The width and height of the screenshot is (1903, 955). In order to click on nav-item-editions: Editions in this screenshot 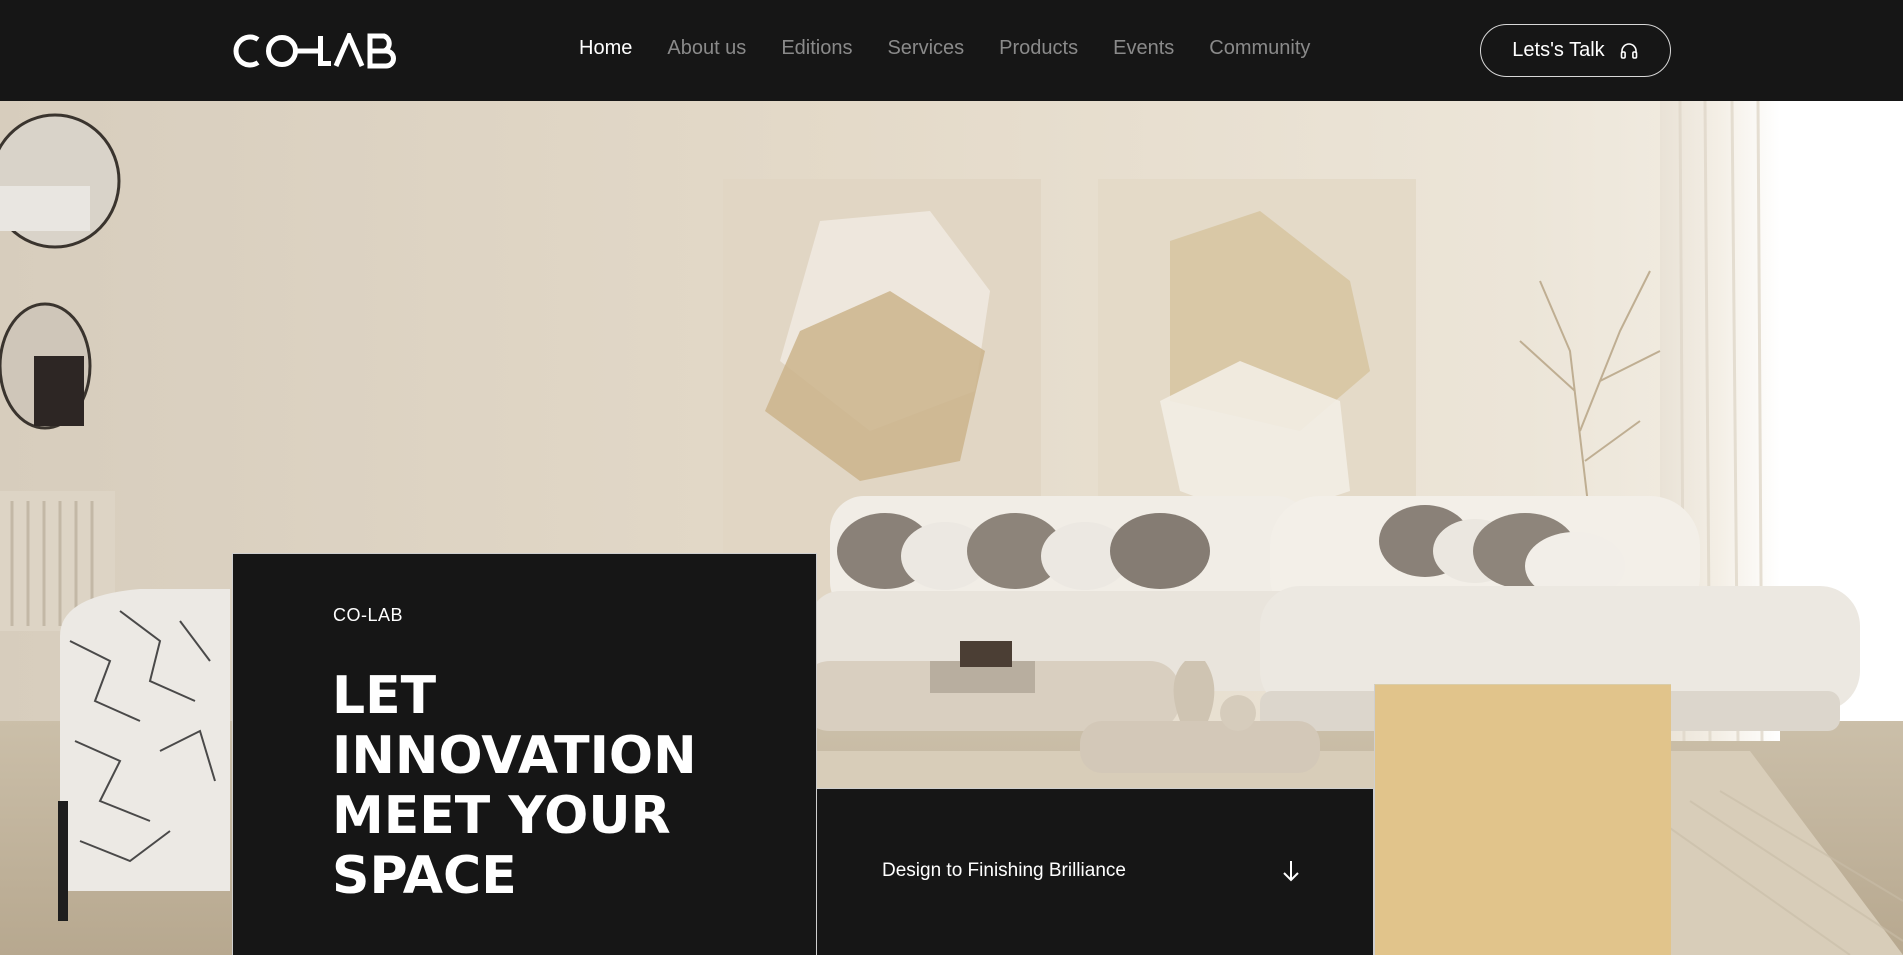, I will do `click(816, 48)`.